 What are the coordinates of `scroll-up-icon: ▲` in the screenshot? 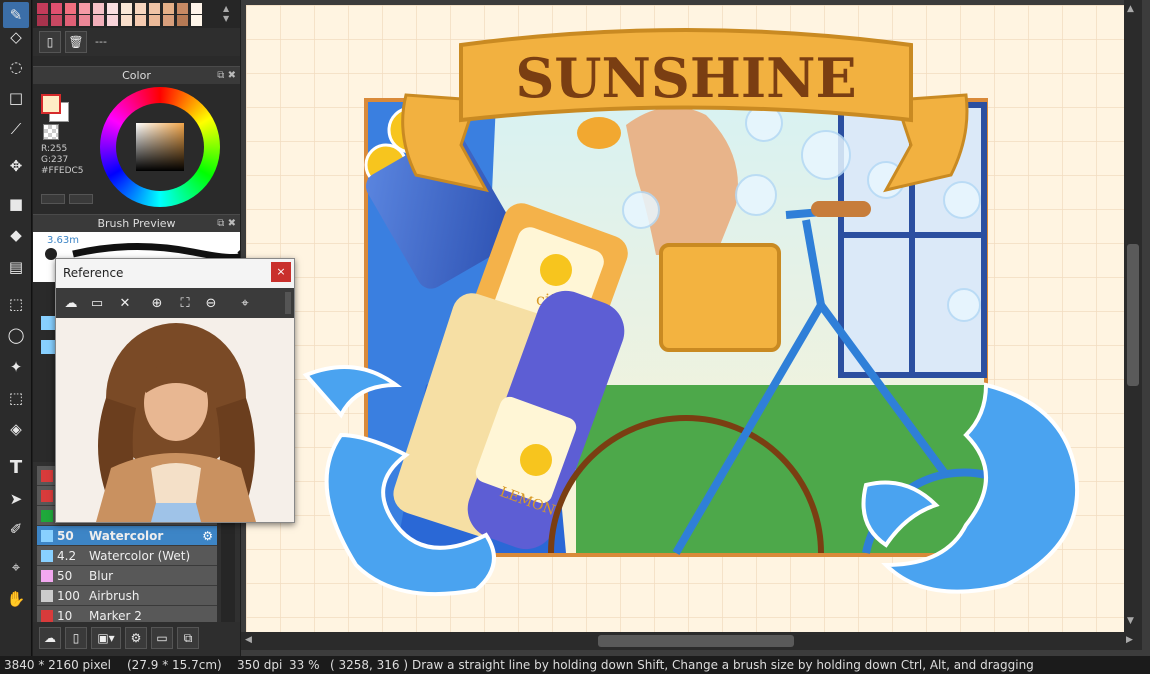 It's located at (1130, 9).